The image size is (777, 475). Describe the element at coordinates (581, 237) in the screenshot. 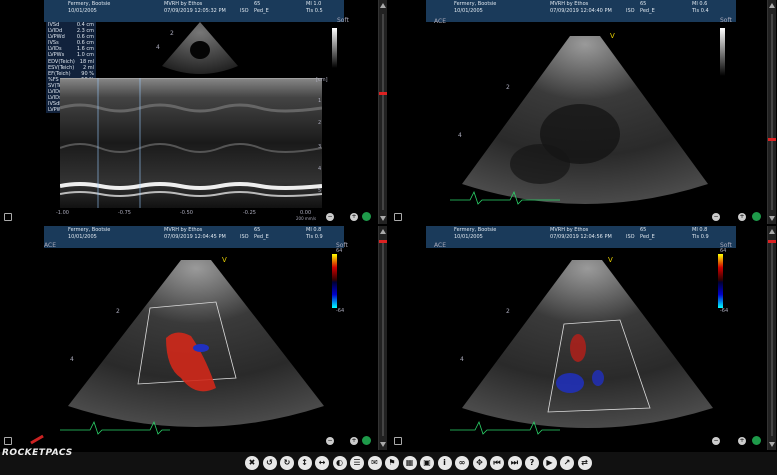

I see `timestamp: 07/09/2019 12:04:56 PM` at that location.